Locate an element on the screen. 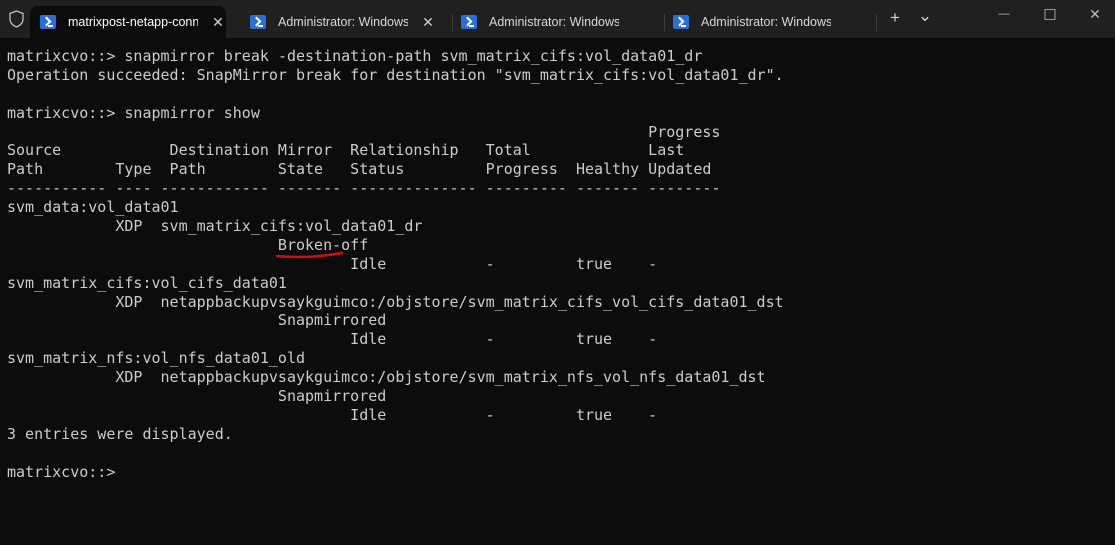  tab-matrixpost-netapp: matrixpost-netapp-conn ✕ is located at coordinates (128, 22).